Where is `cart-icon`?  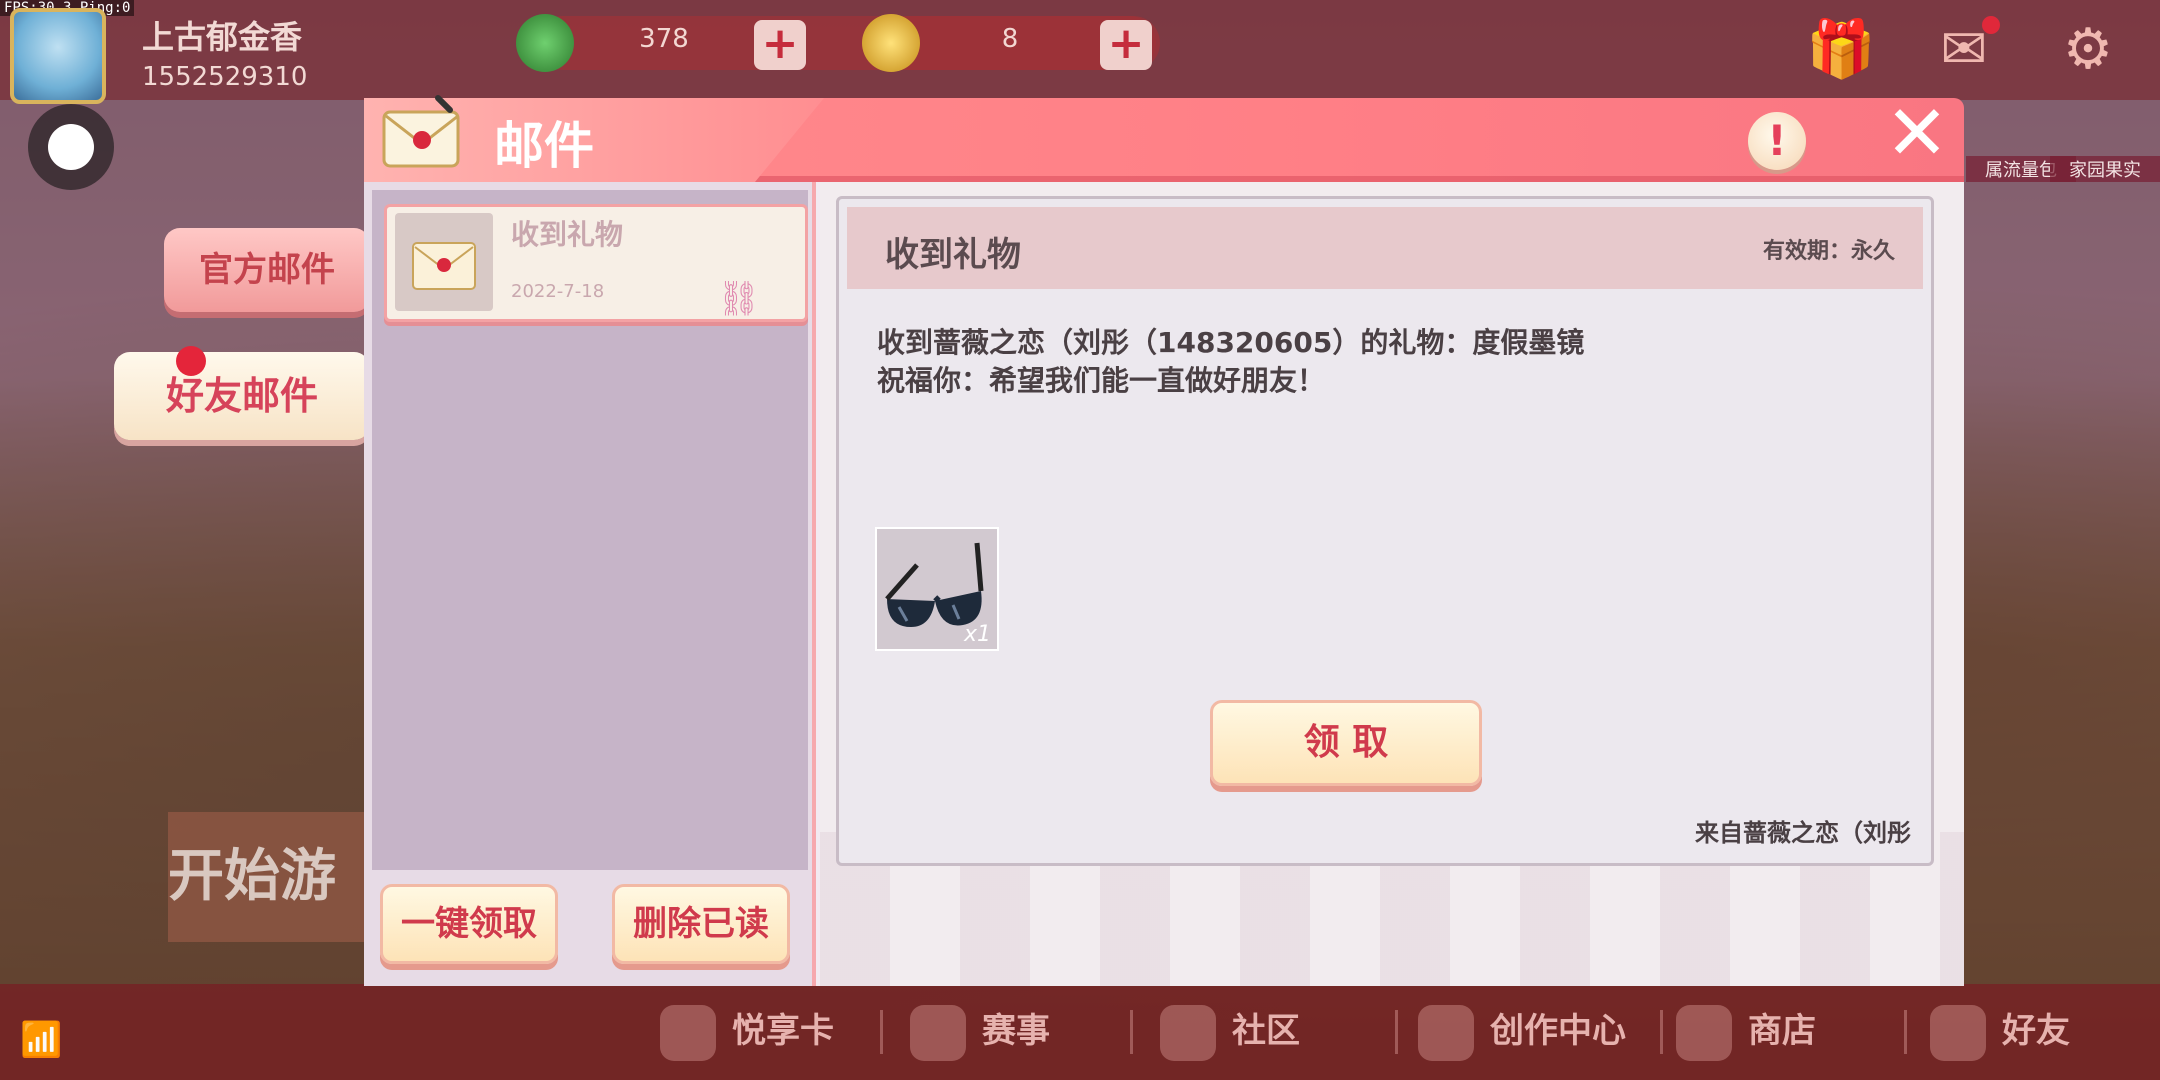
cart-icon is located at coordinates (1704, 1032).